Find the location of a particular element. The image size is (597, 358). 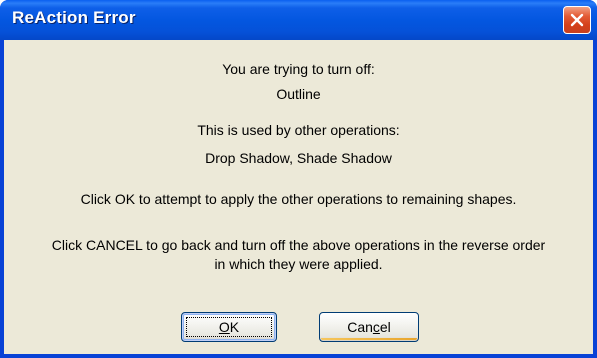

dialog-title: ReAction Error is located at coordinates (74, 17).